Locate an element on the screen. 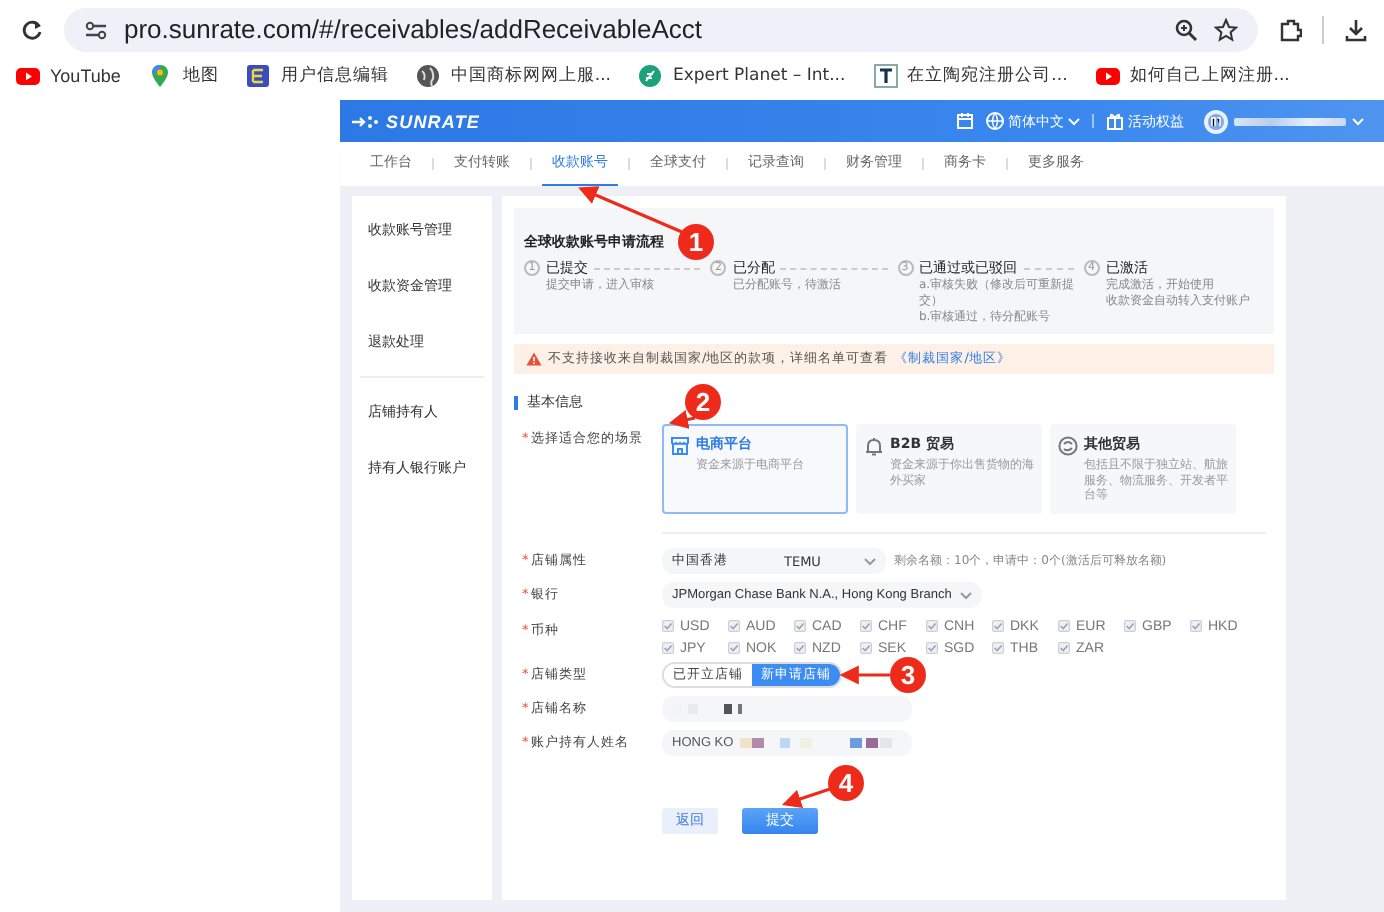 Image resolution: width=1384 pixels, height=912 pixels. document-icon is located at coordinates (885, 76).